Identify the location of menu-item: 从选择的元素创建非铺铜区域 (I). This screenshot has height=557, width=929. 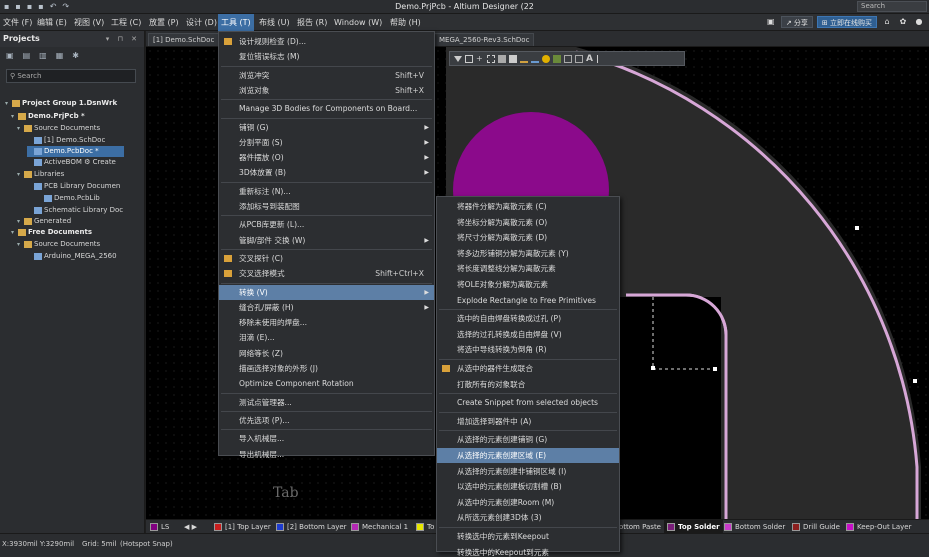
(528, 471).